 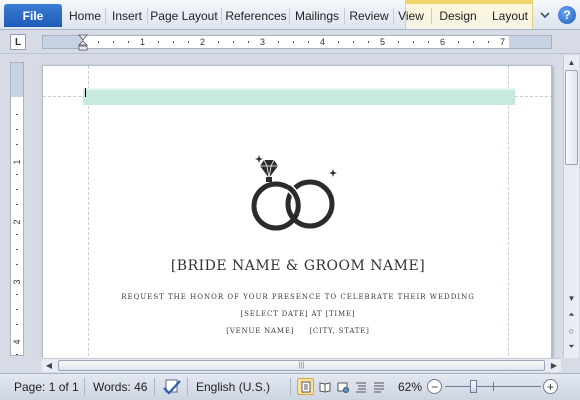 What do you see at coordinates (369, 16) in the screenshot?
I see `tab-review: Review` at bounding box center [369, 16].